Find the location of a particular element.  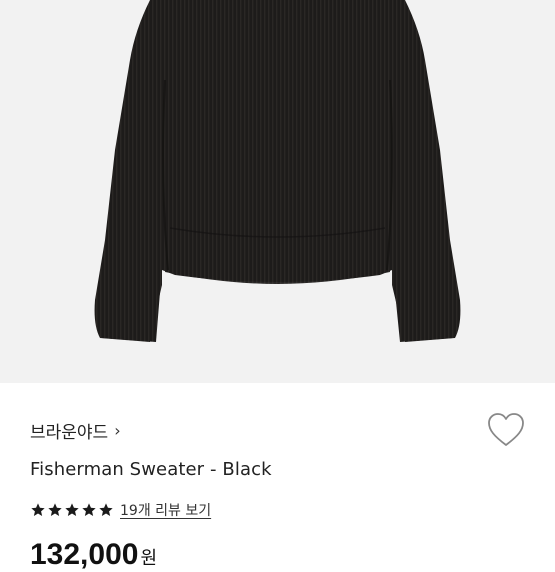

brand-link: 브라운야드 › is located at coordinates (75, 430).